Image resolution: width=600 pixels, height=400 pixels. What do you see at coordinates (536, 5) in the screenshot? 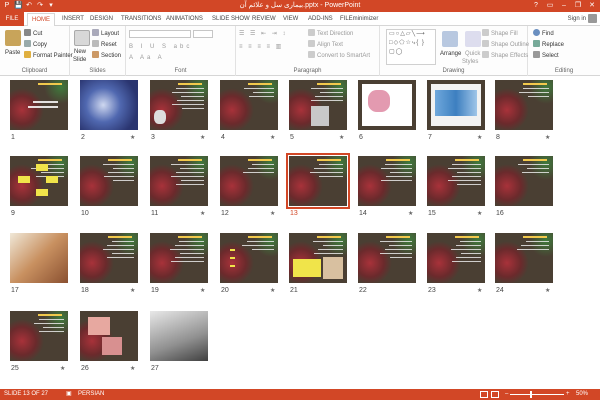
I see `help-icon: ?` at bounding box center [536, 5].